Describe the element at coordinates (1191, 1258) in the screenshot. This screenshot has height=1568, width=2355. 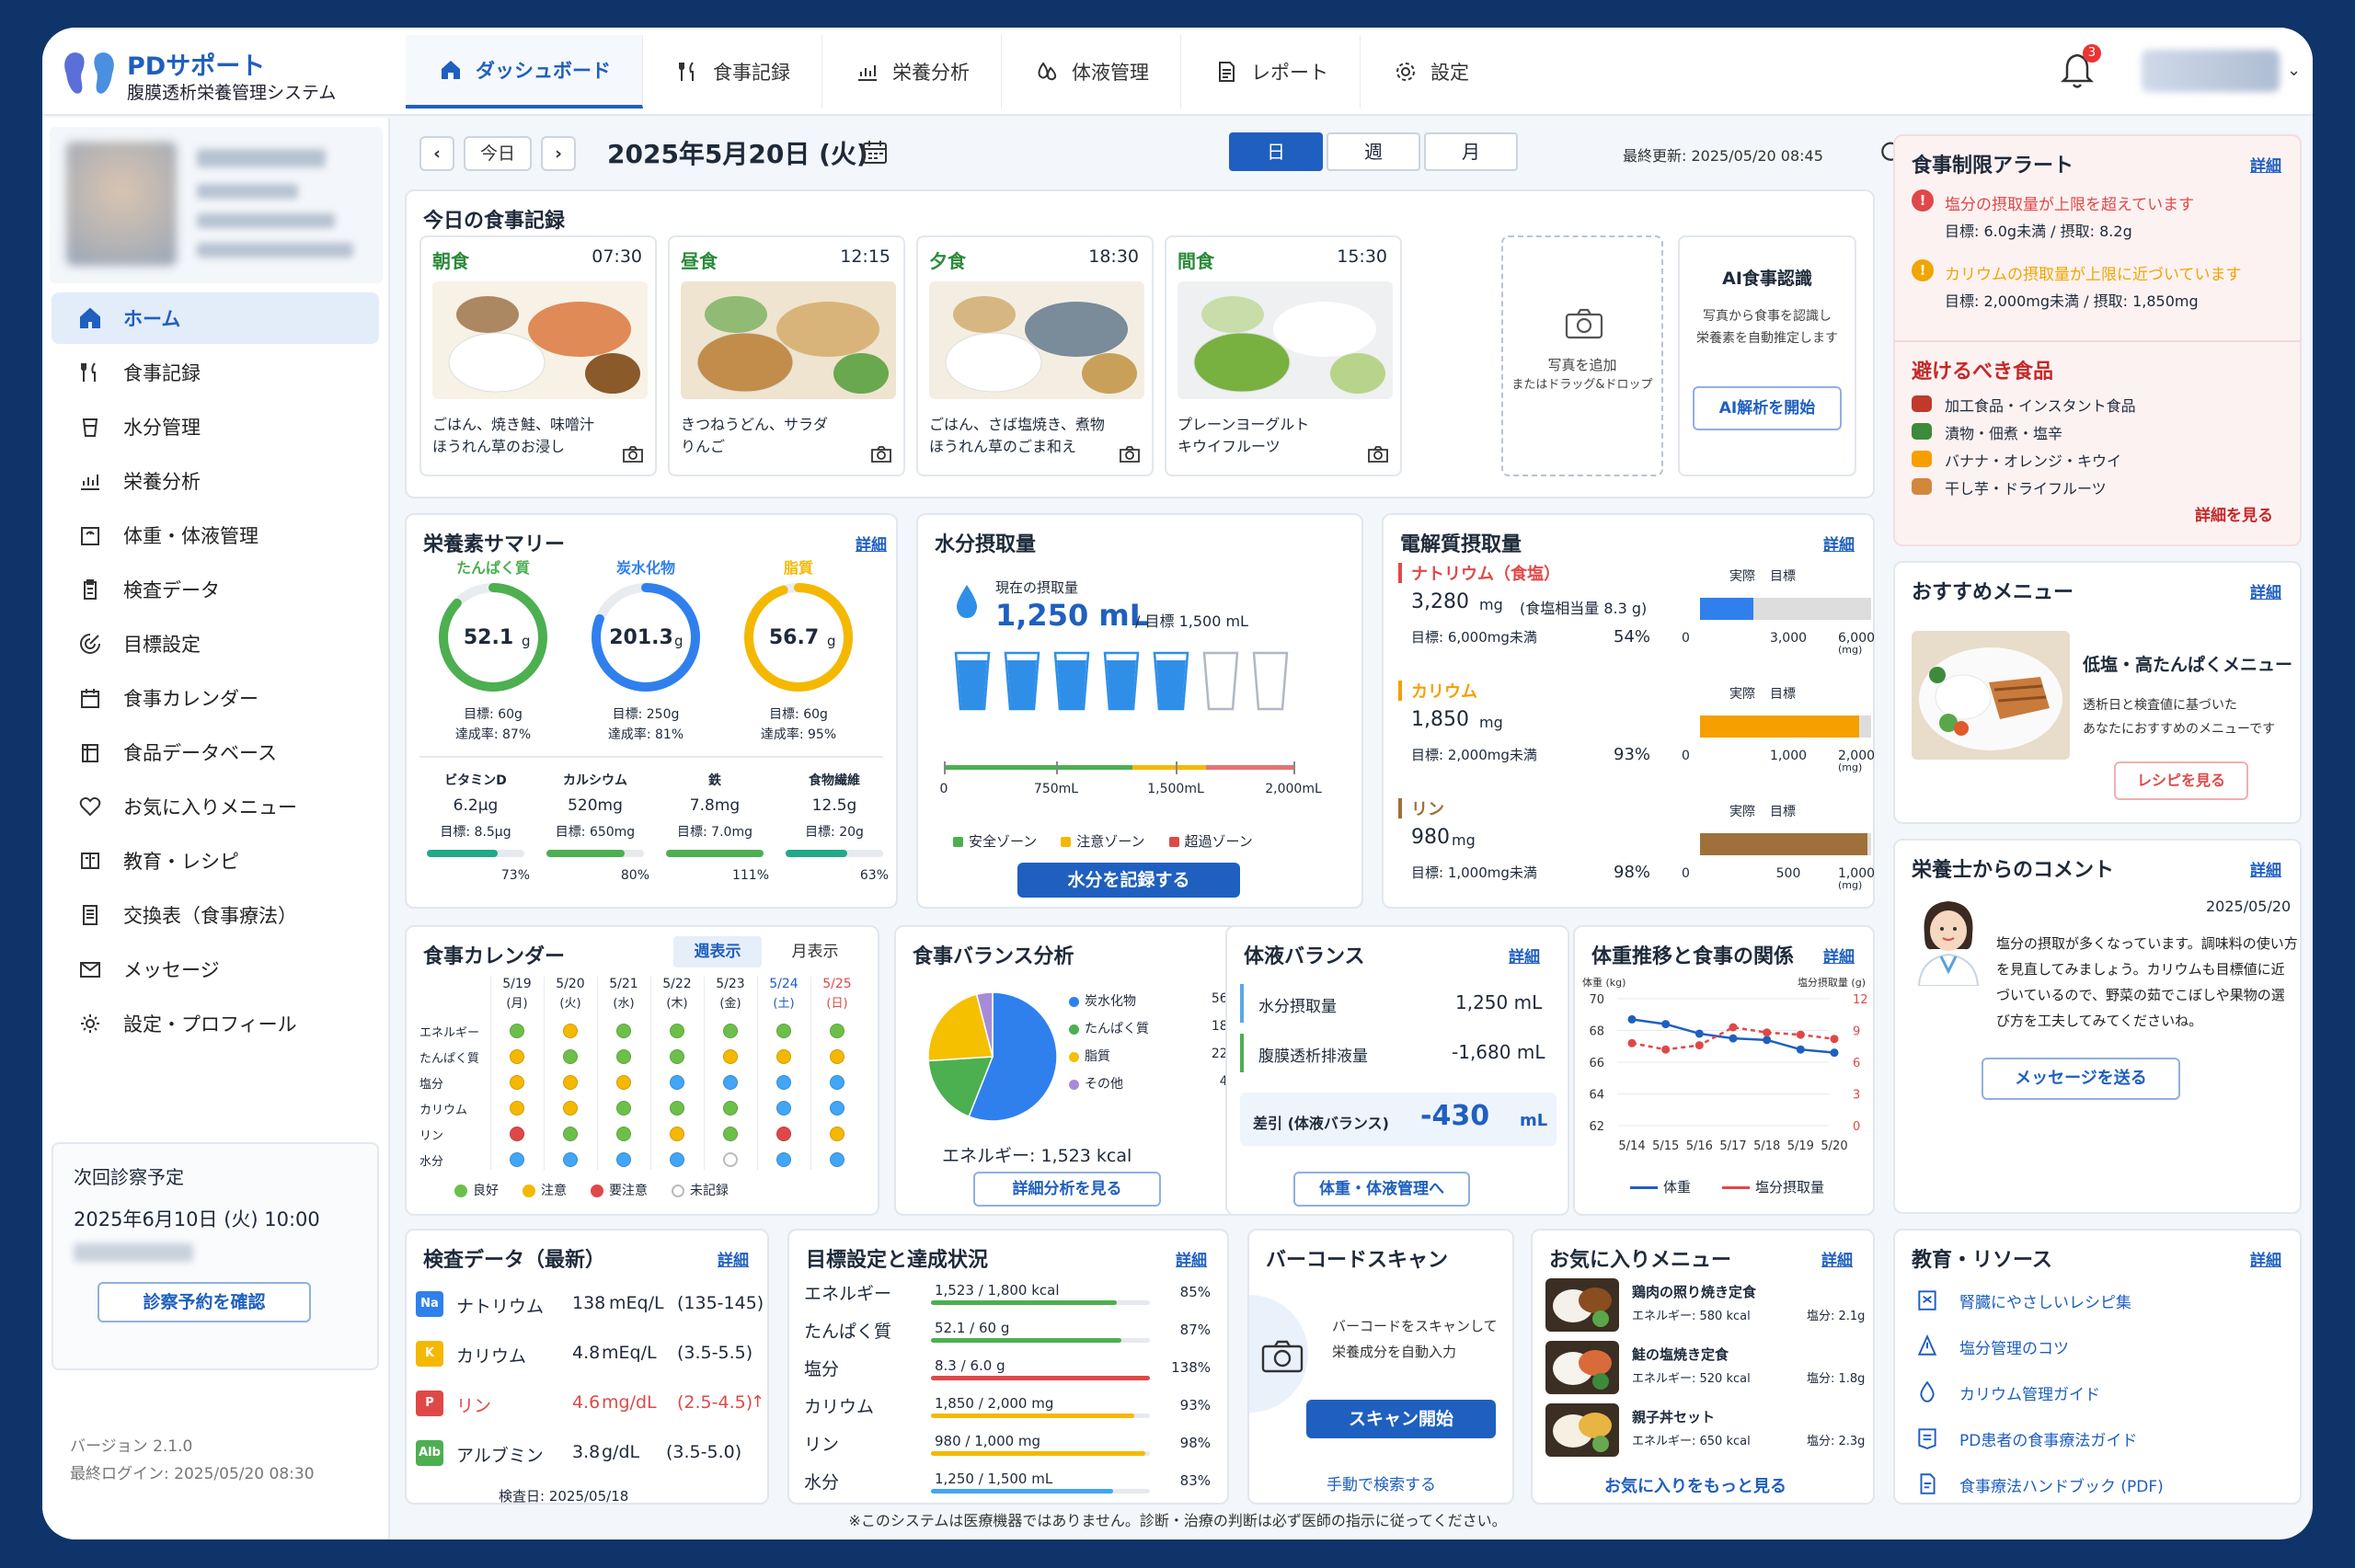
I see `goals-detail-link: 詳細` at that location.